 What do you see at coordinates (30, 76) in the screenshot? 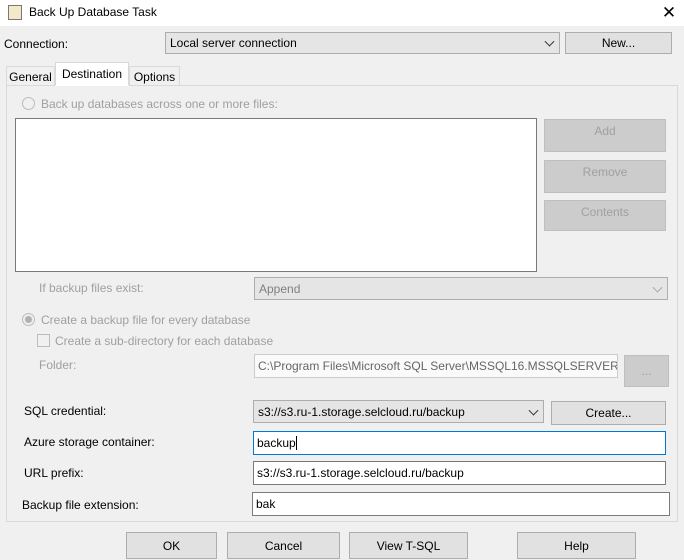
I see `tab-general: General` at bounding box center [30, 76].